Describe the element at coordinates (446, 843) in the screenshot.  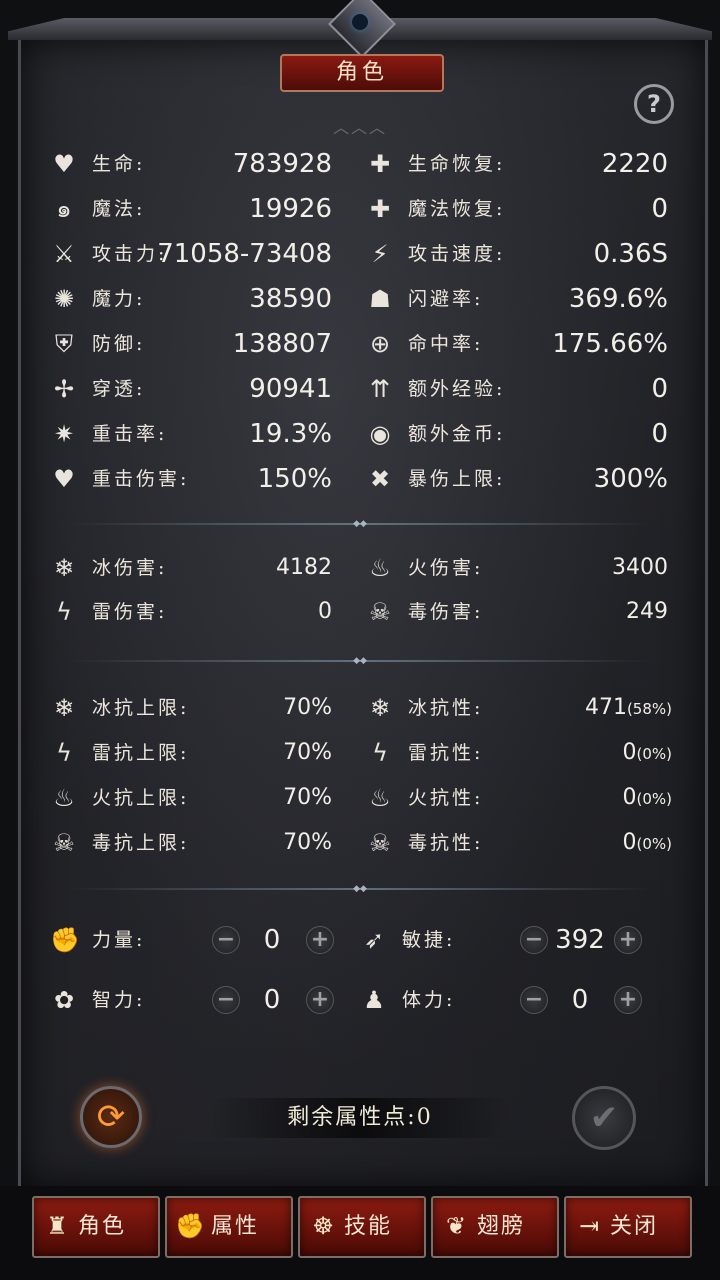
I see `stat-label: 毒抗性:` at that location.